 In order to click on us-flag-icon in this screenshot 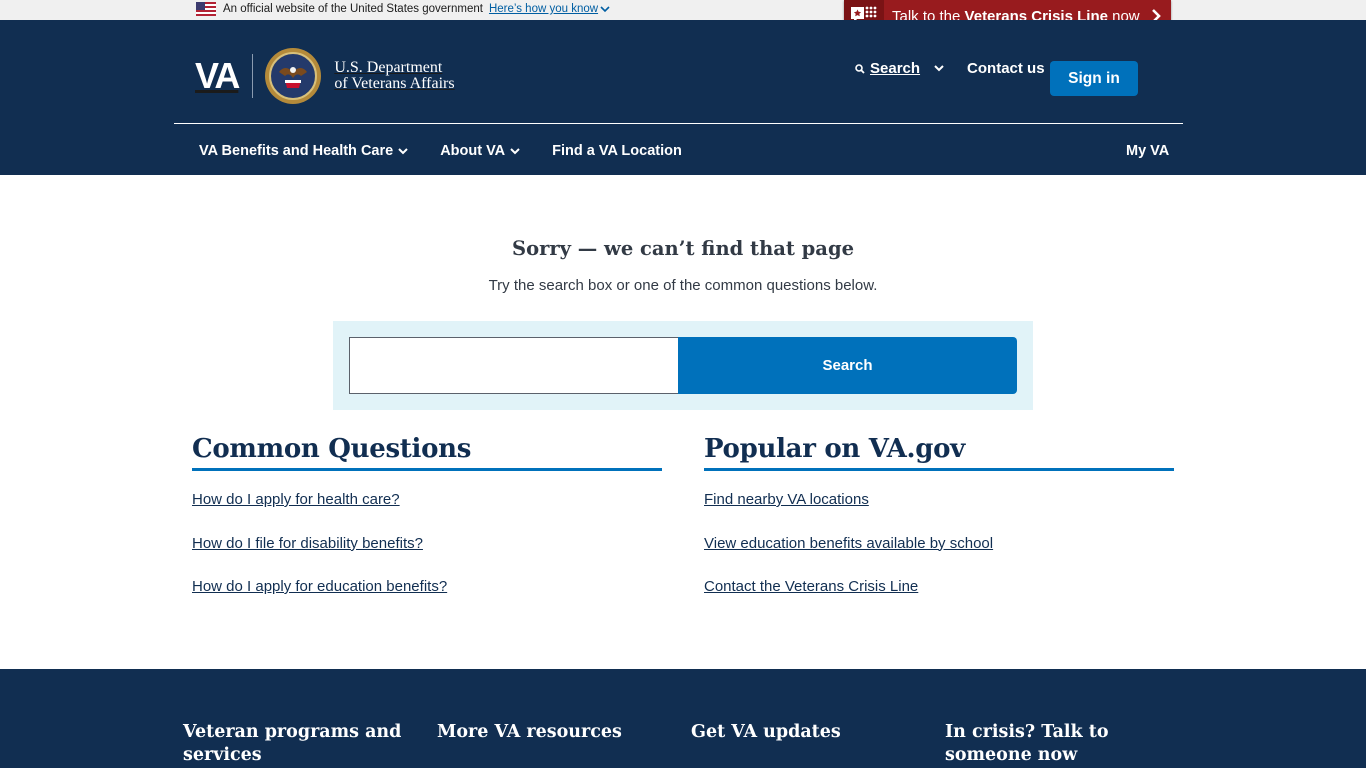, I will do `click(206, 9)`.